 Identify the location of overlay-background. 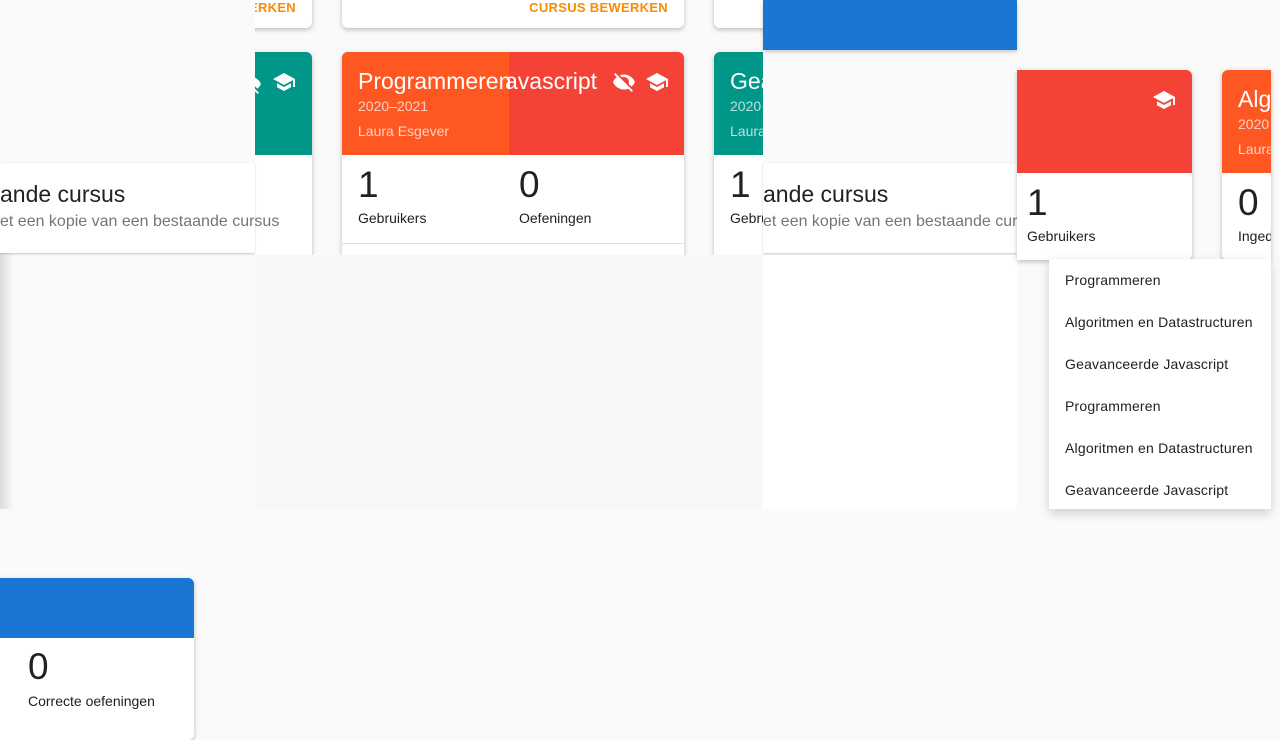
(509, 382).